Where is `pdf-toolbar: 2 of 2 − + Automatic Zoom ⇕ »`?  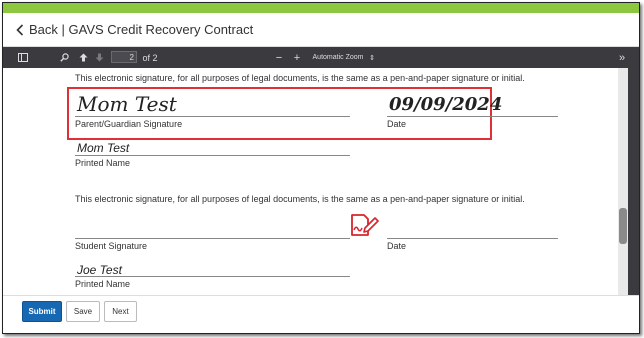 pdf-toolbar: 2 of 2 − + Automatic Zoom ⇕ » is located at coordinates (321, 57).